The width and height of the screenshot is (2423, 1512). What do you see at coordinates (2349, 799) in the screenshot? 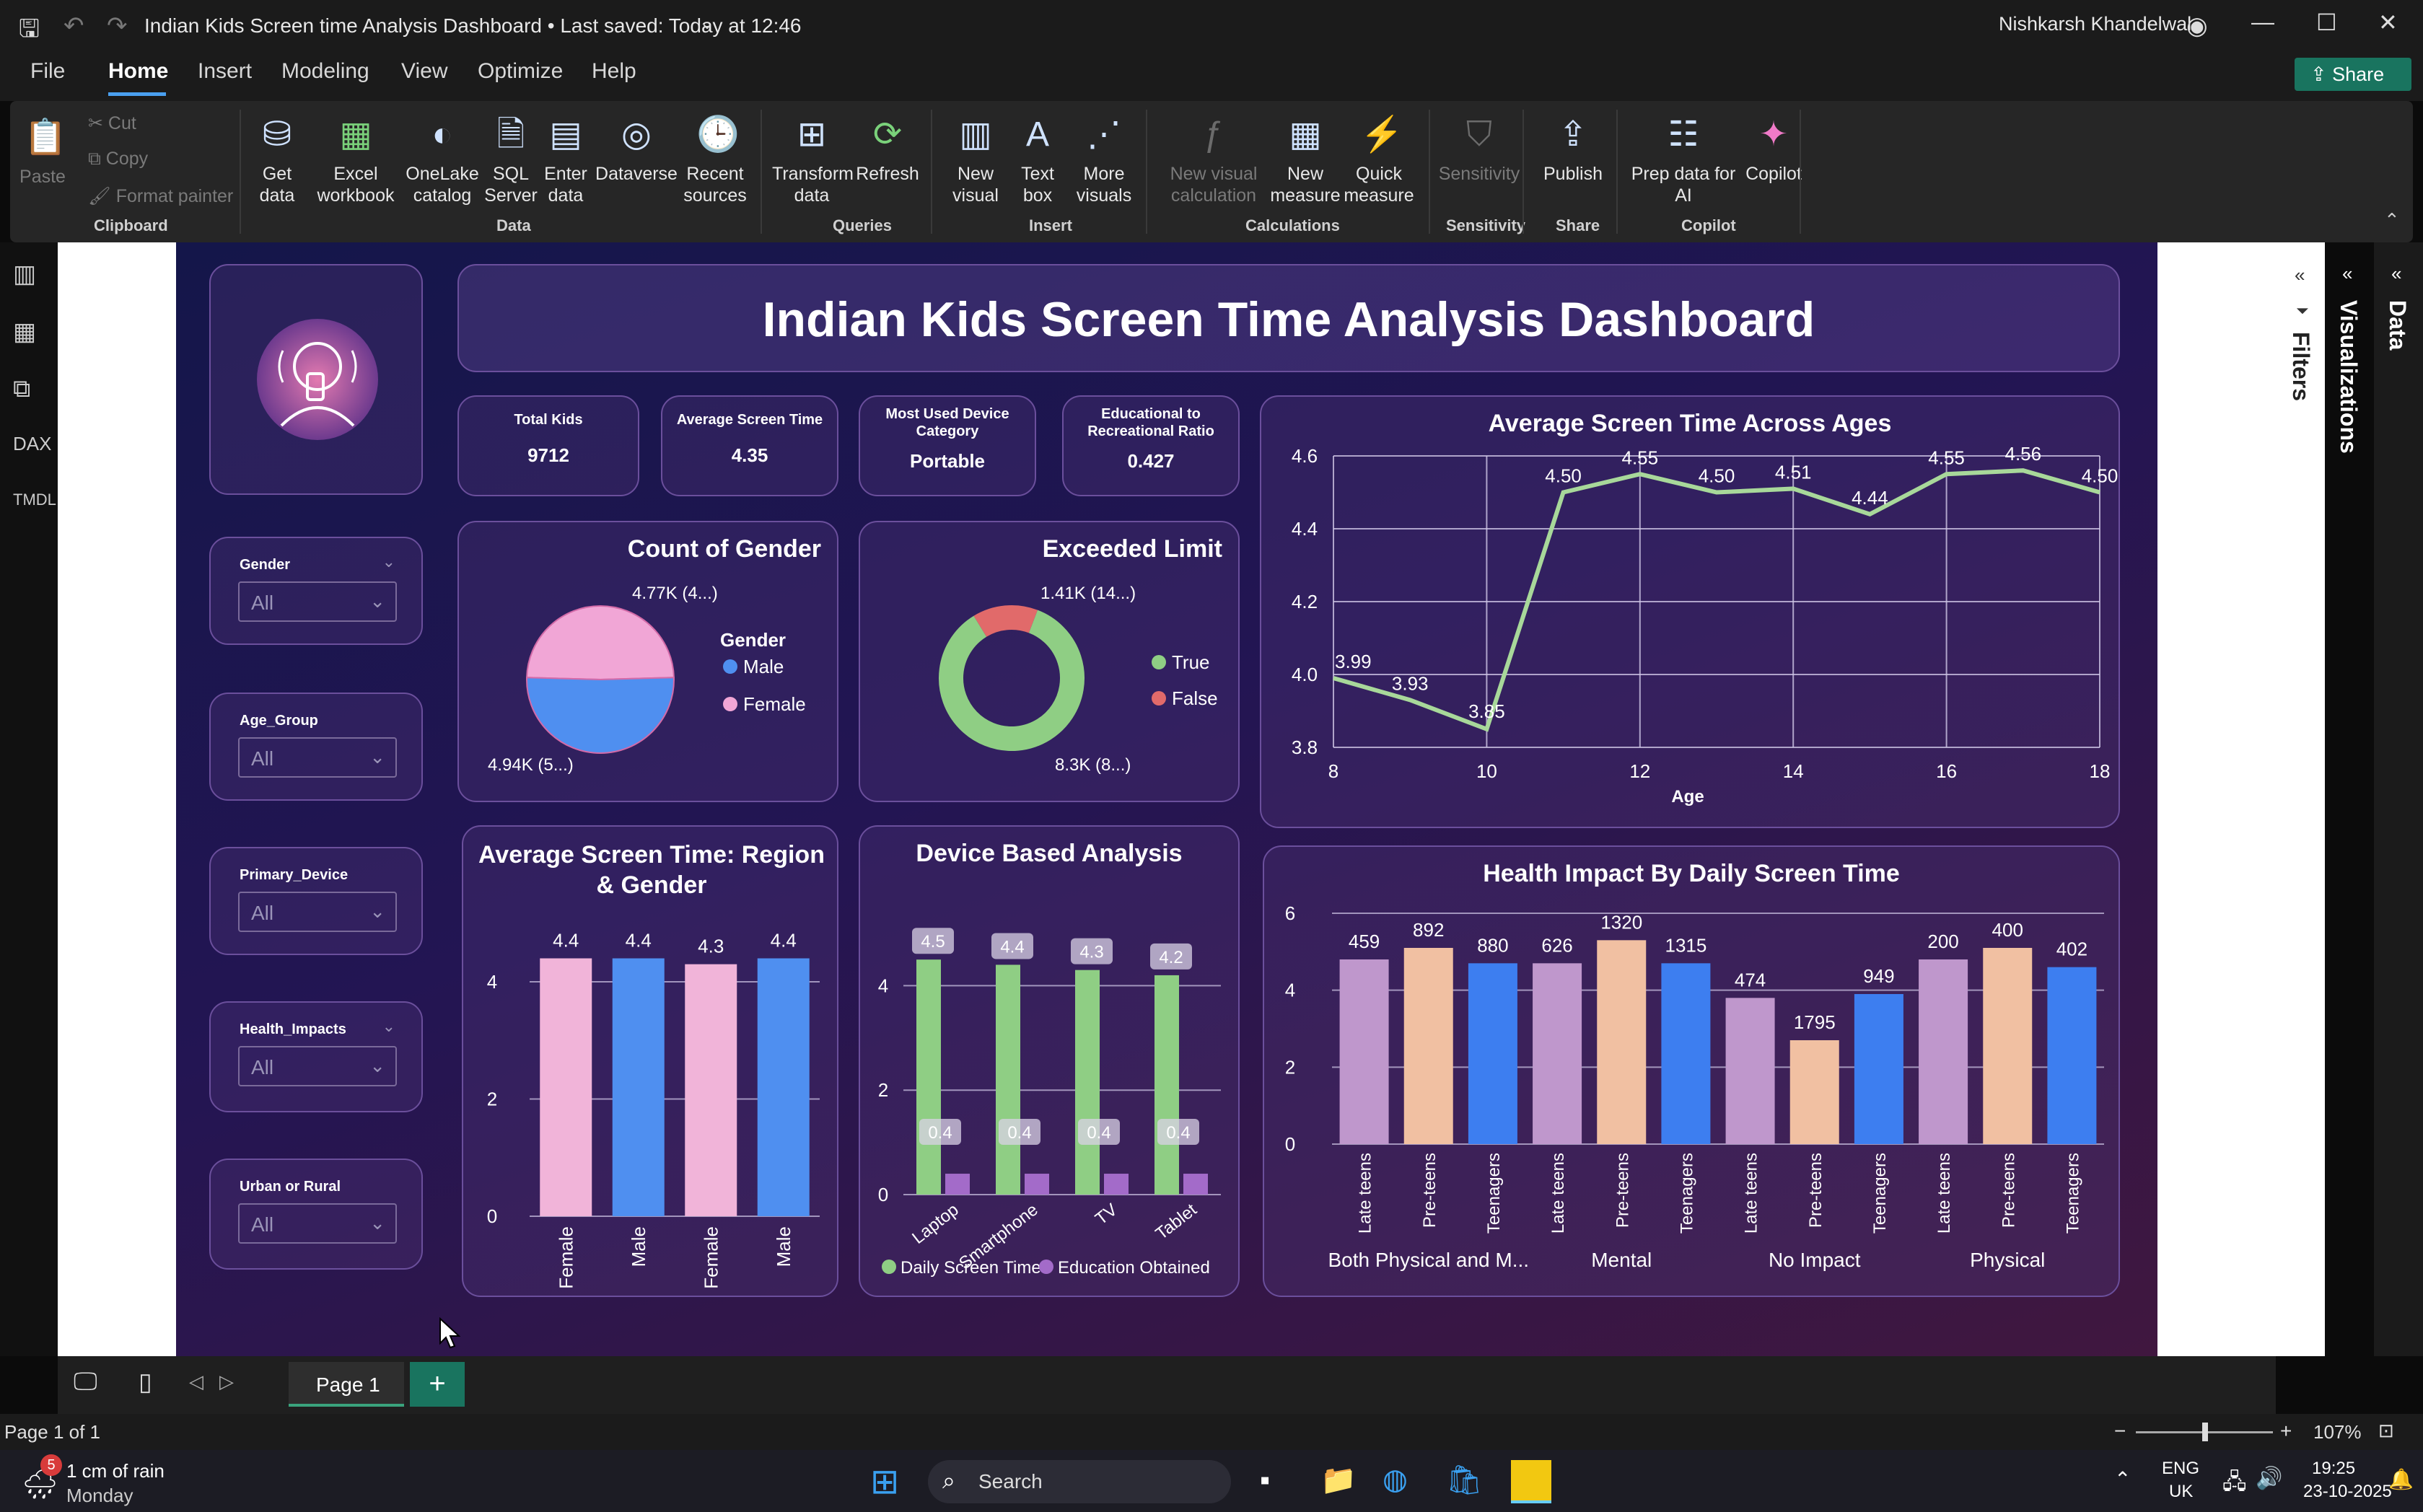
I see `visualizations-pane: « Visualizations` at bounding box center [2349, 799].